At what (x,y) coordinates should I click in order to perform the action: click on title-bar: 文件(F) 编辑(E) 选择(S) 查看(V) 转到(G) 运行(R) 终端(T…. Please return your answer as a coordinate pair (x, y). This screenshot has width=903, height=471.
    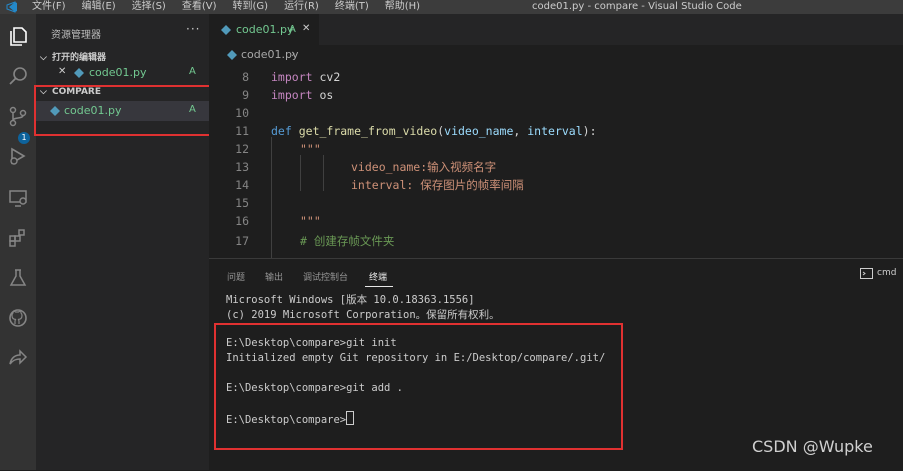
    Looking at the image, I should click on (451, 7).